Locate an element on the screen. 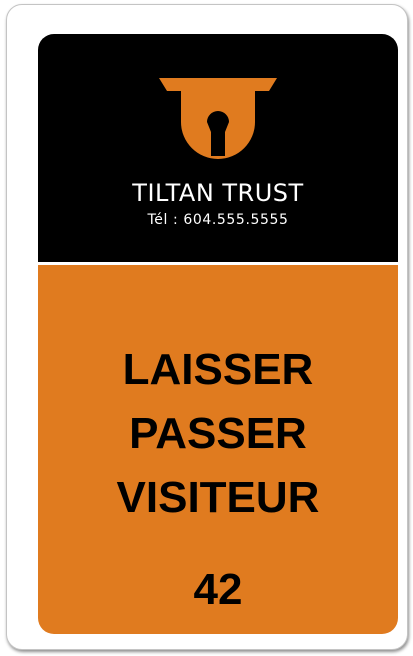 The width and height of the screenshot is (413, 656). title-line-2: PASSER is located at coordinates (218, 433).